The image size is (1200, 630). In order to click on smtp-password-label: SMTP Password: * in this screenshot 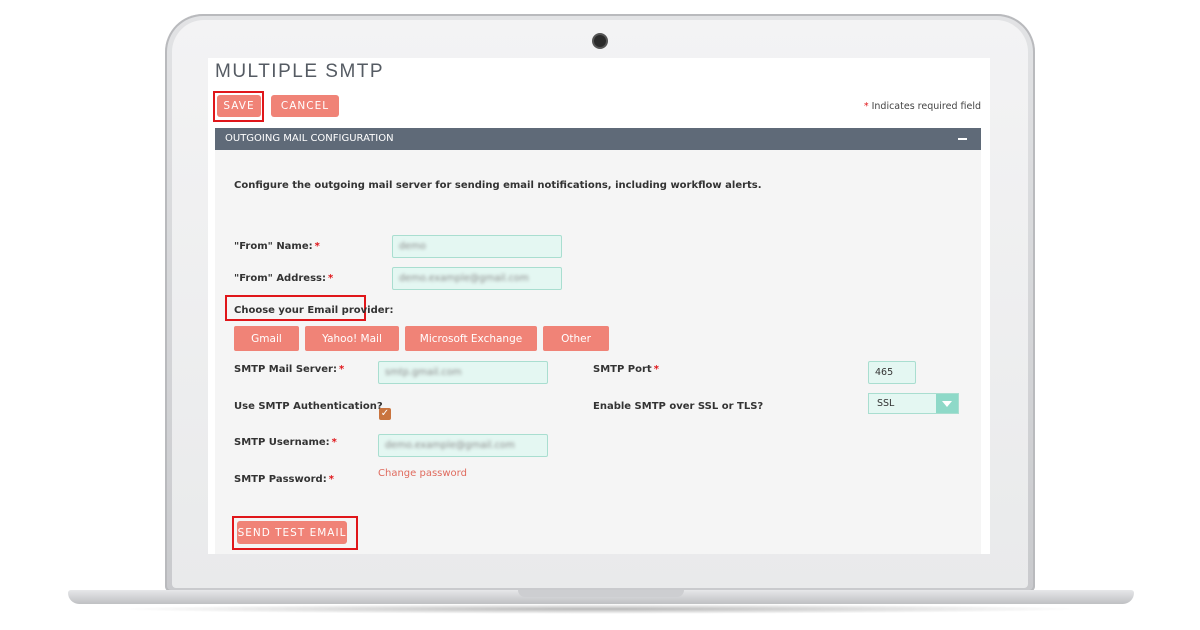, I will do `click(284, 479)`.